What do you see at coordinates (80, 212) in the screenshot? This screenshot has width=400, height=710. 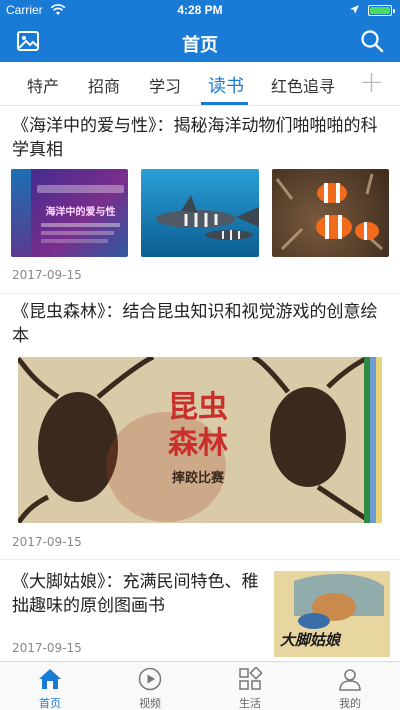 I see `ocean-cover-caption: 海洋中的爱与性` at bounding box center [80, 212].